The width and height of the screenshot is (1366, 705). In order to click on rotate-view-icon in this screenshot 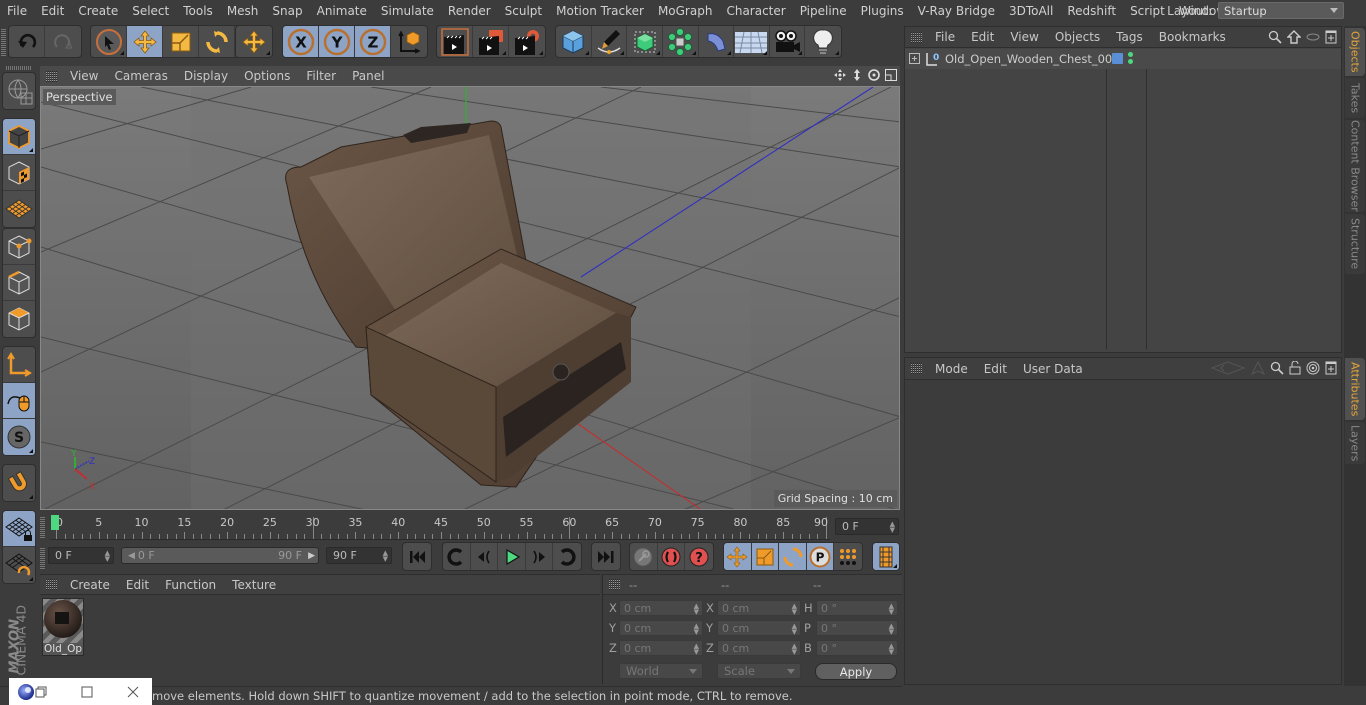, I will do `click(874, 75)`.